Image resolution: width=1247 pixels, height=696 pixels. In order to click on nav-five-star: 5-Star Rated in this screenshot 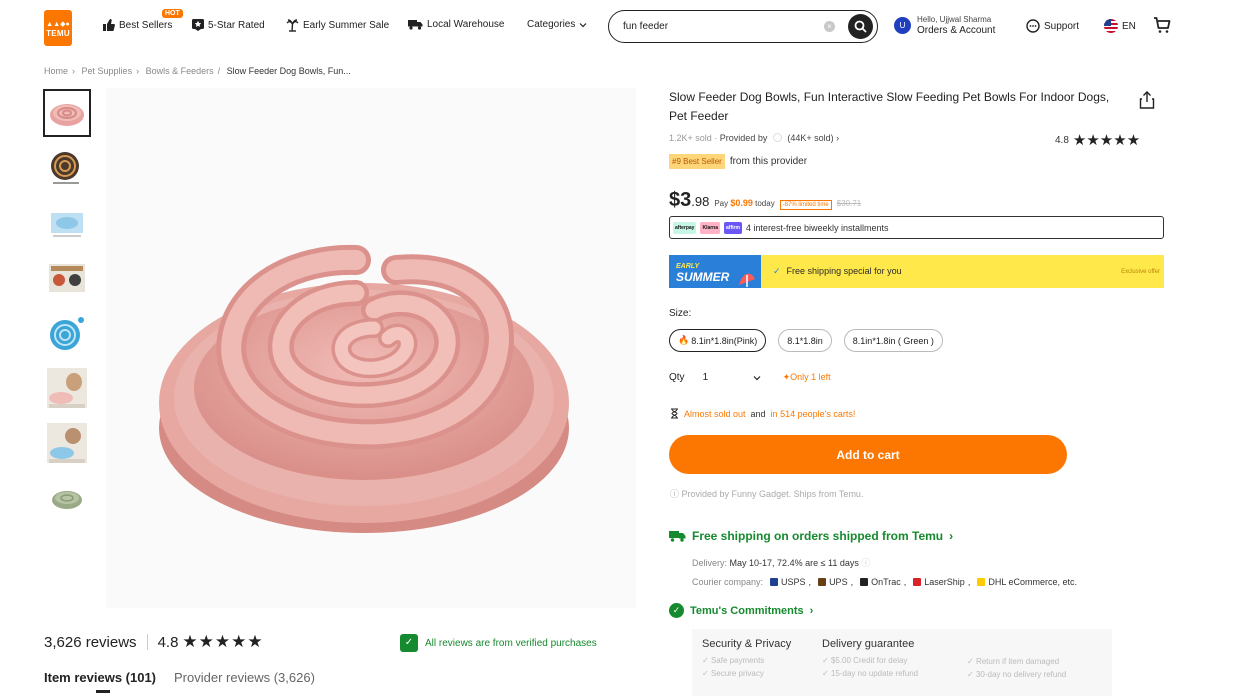, I will do `click(228, 25)`.